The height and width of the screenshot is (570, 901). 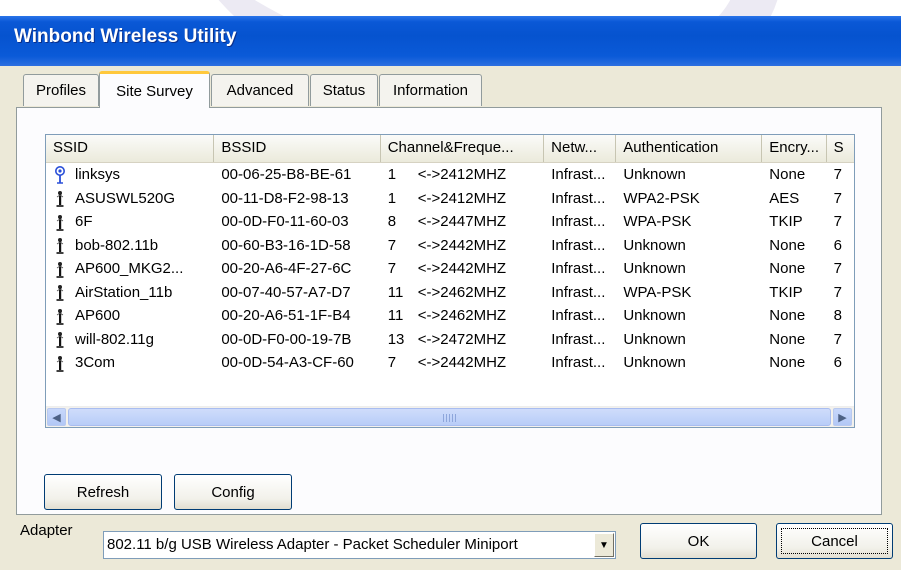 I want to click on signal-cell: 6, so click(x=837, y=363).